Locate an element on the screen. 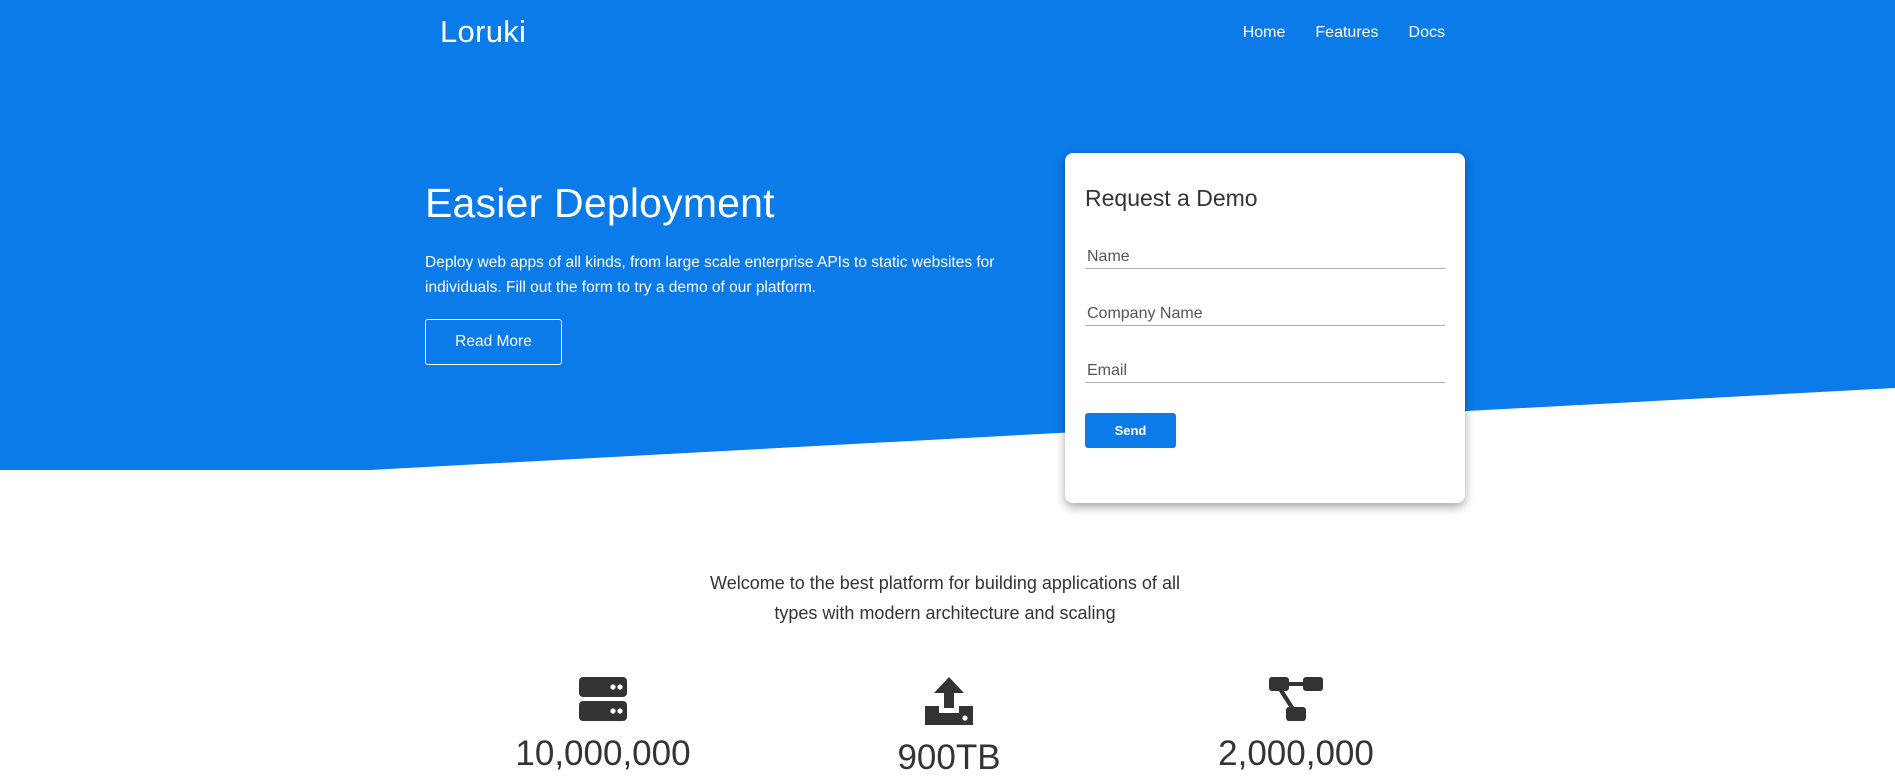  nav-docs: Docs is located at coordinates (1427, 33).